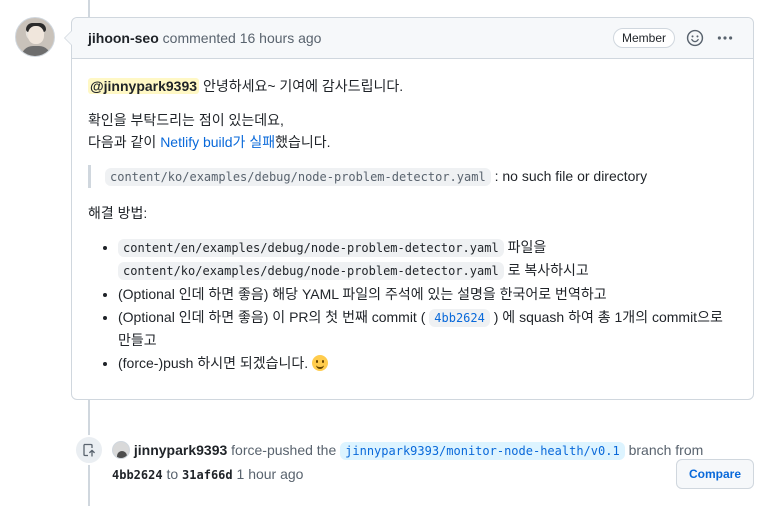 Image resolution: width=779 pixels, height=506 pixels. What do you see at coordinates (320, 363) in the screenshot?
I see `smile-emoji-icon` at bounding box center [320, 363].